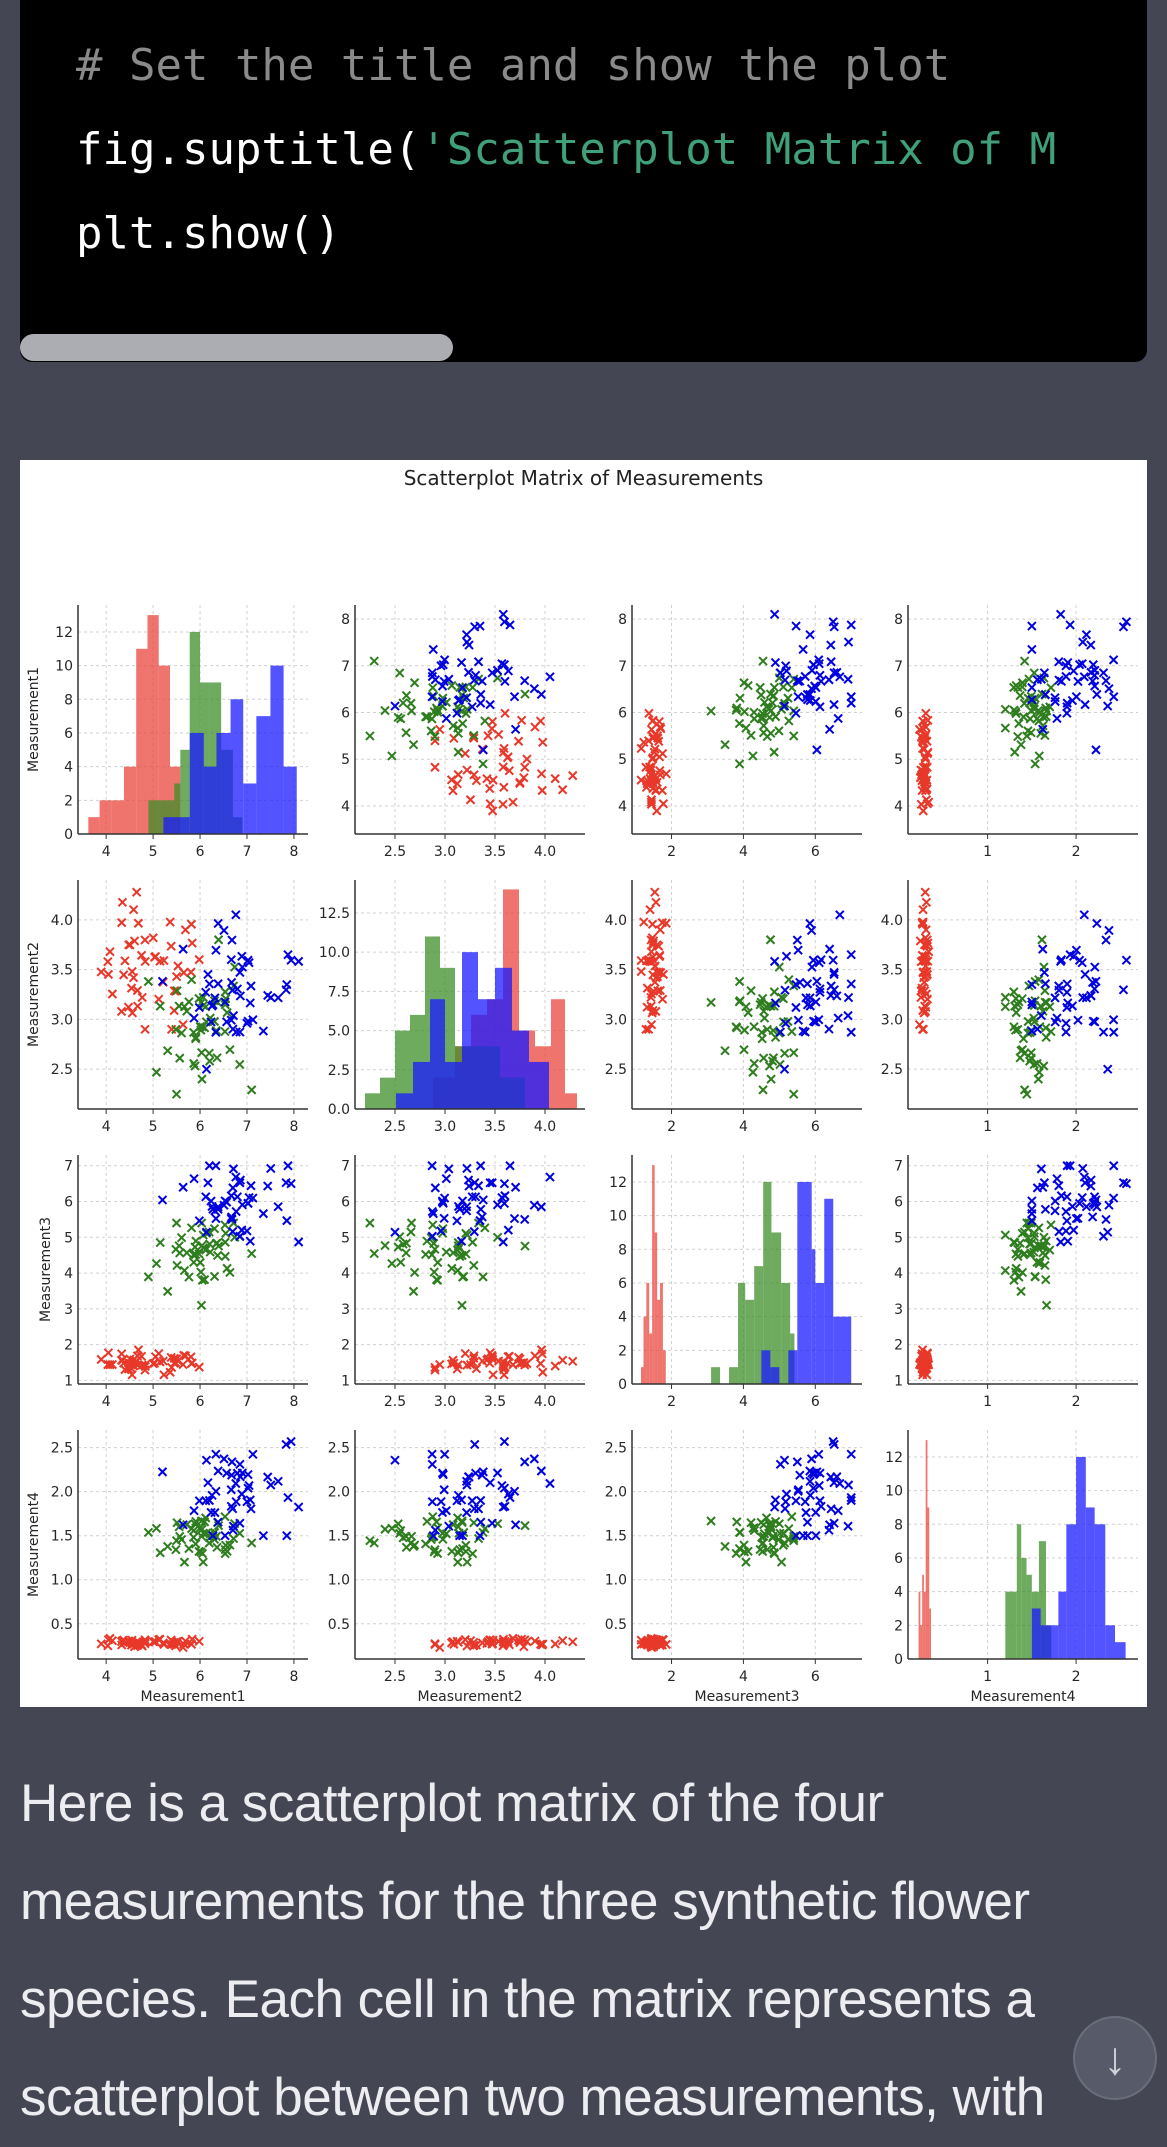 The height and width of the screenshot is (2147, 1167). Describe the element at coordinates (236, 347) in the screenshot. I see `code-horizontal-scrollbar` at that location.